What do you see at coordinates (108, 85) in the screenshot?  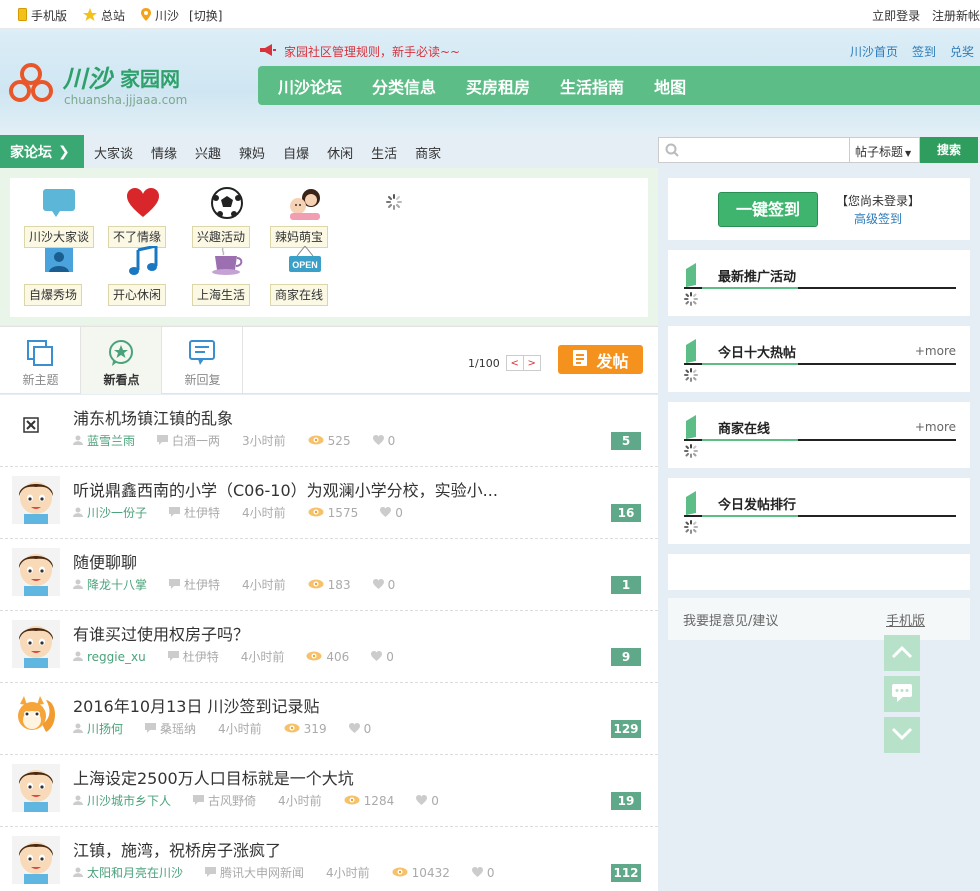 I see `site-logo: 川沙 家园网 chuansha.jjjaaa.com` at bounding box center [108, 85].